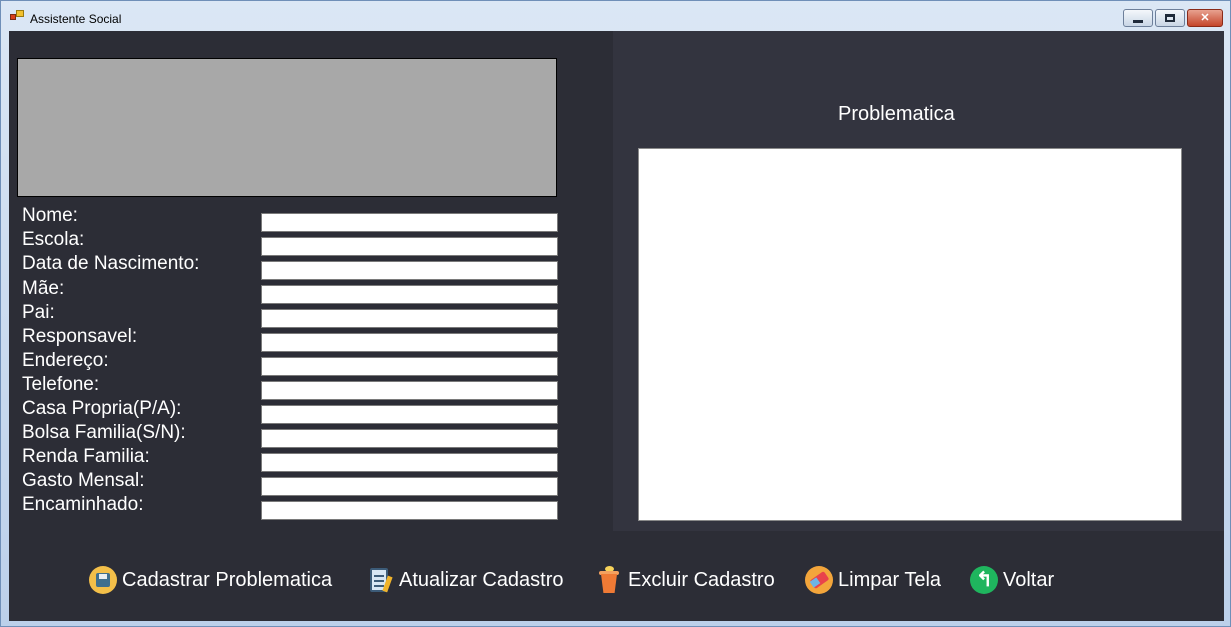 The height and width of the screenshot is (627, 1231). I want to click on data-nascimento-field, so click(409, 270).